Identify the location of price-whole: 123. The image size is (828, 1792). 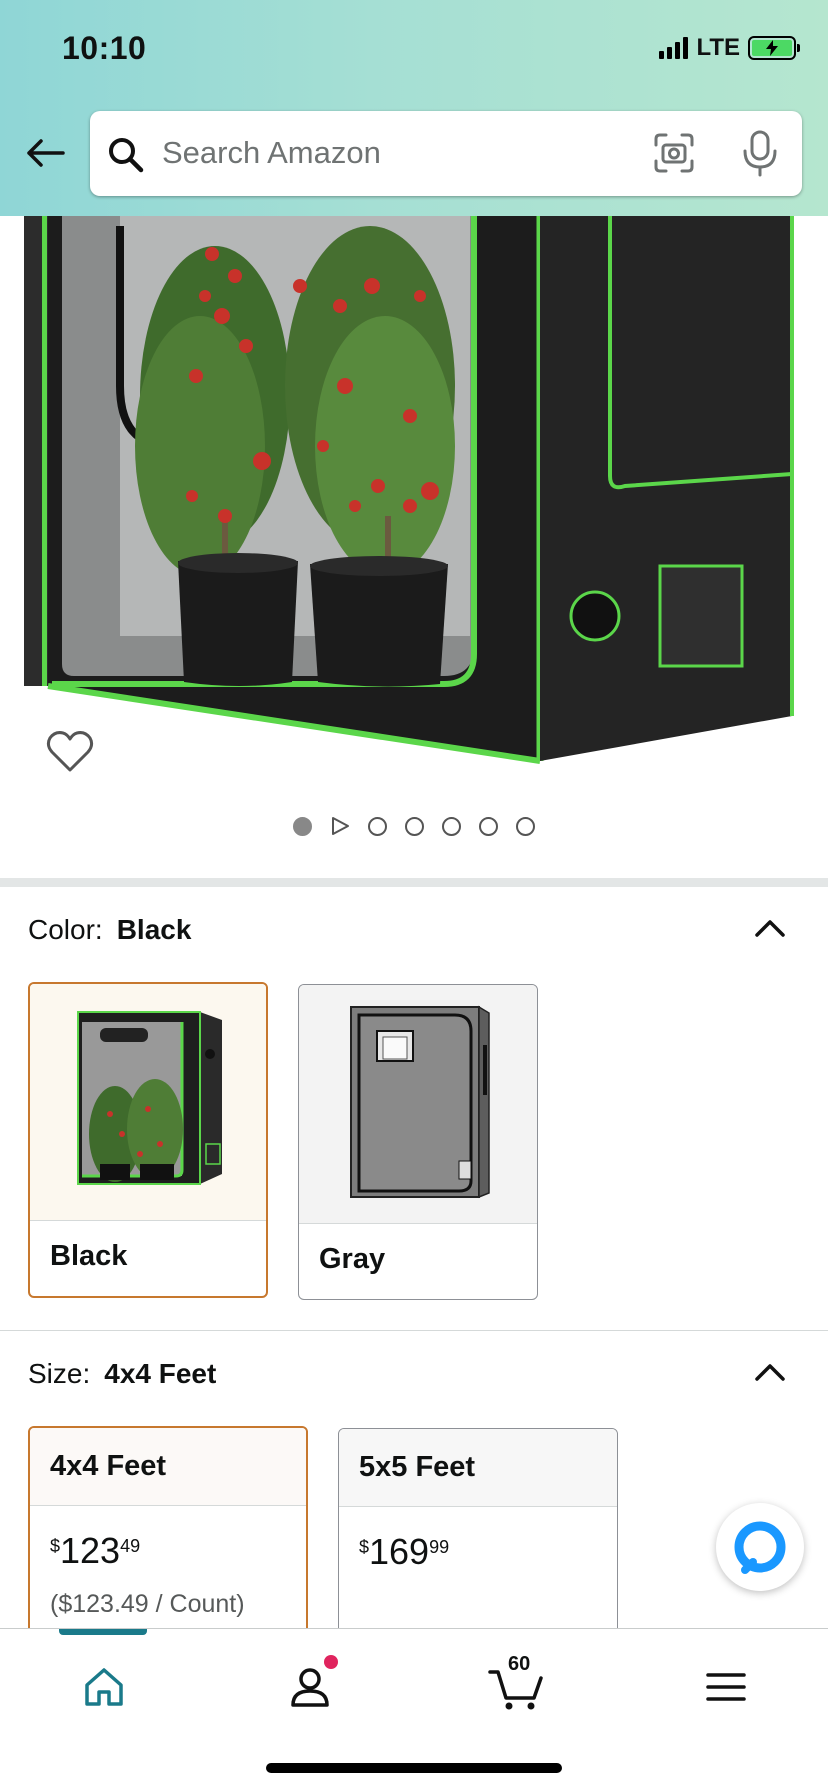
(90, 1550).